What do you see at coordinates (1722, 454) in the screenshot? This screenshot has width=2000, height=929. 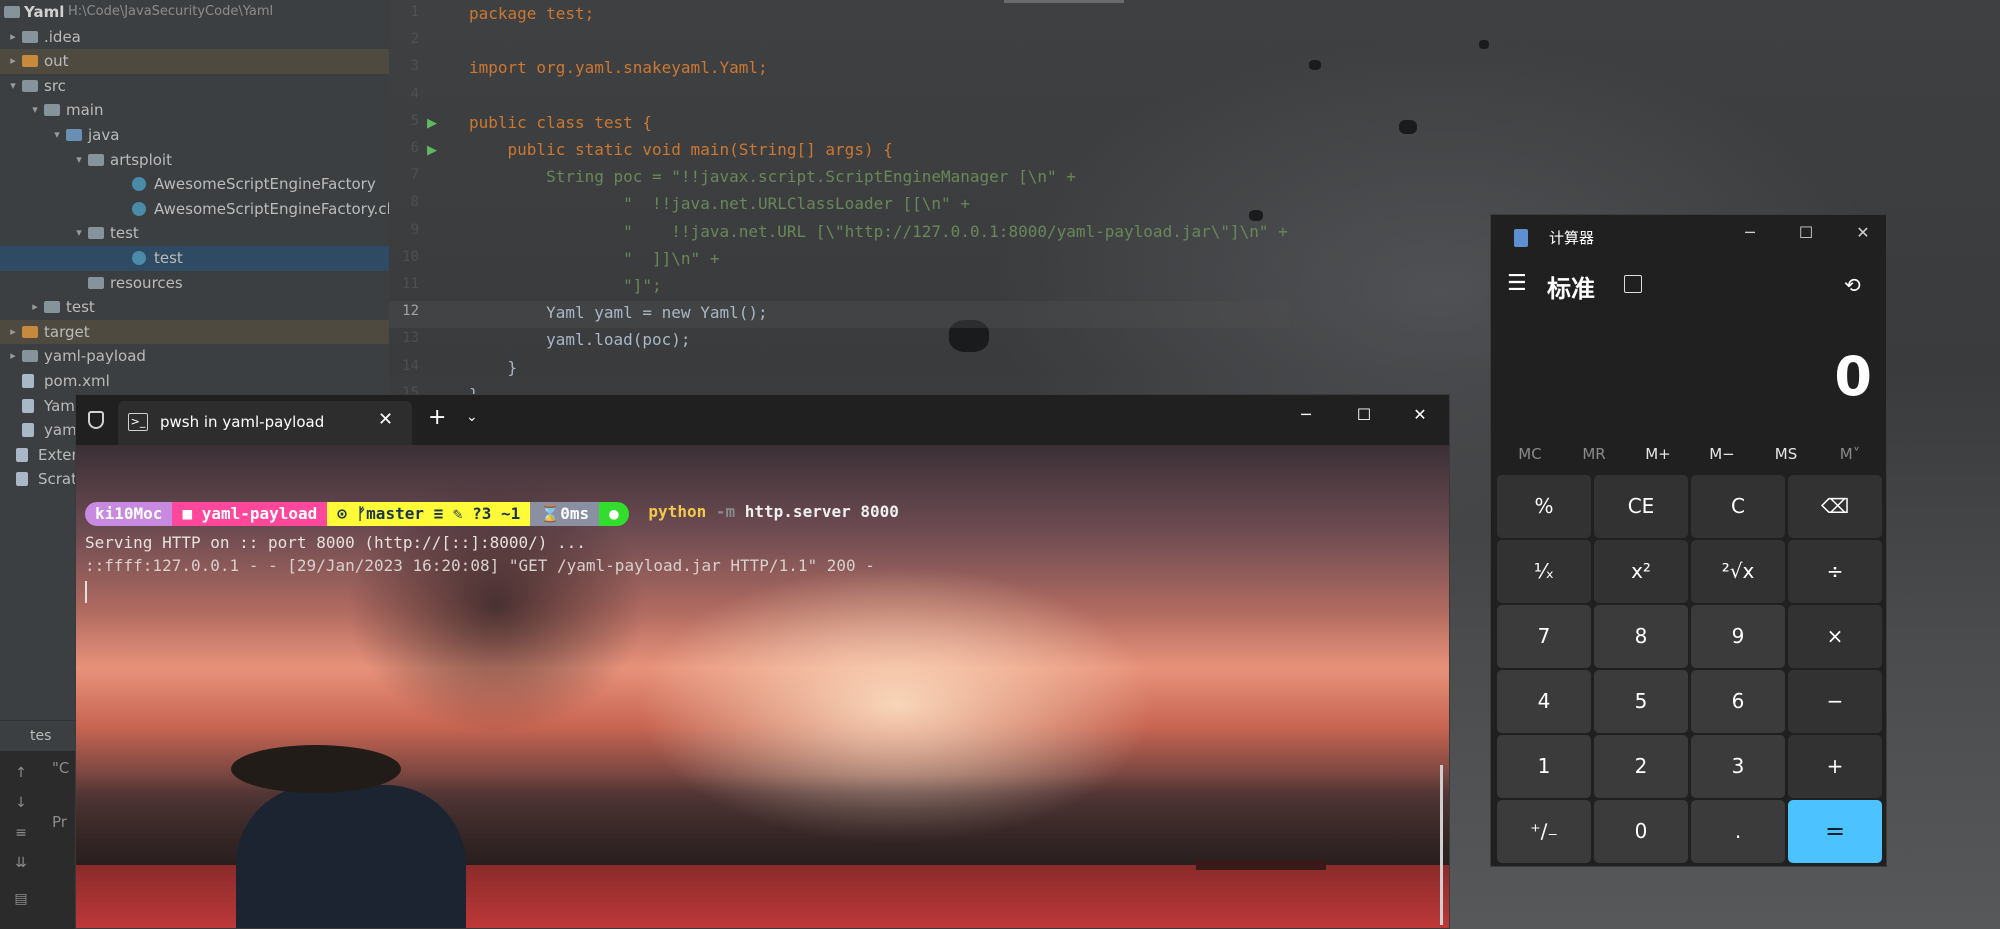 I see `memory-button: M−` at bounding box center [1722, 454].